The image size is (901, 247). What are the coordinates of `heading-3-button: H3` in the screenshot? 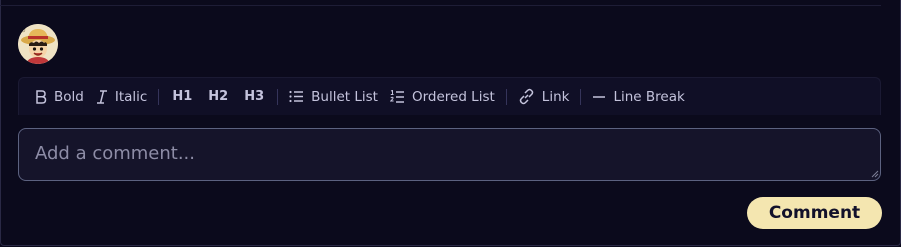 It's located at (254, 97).